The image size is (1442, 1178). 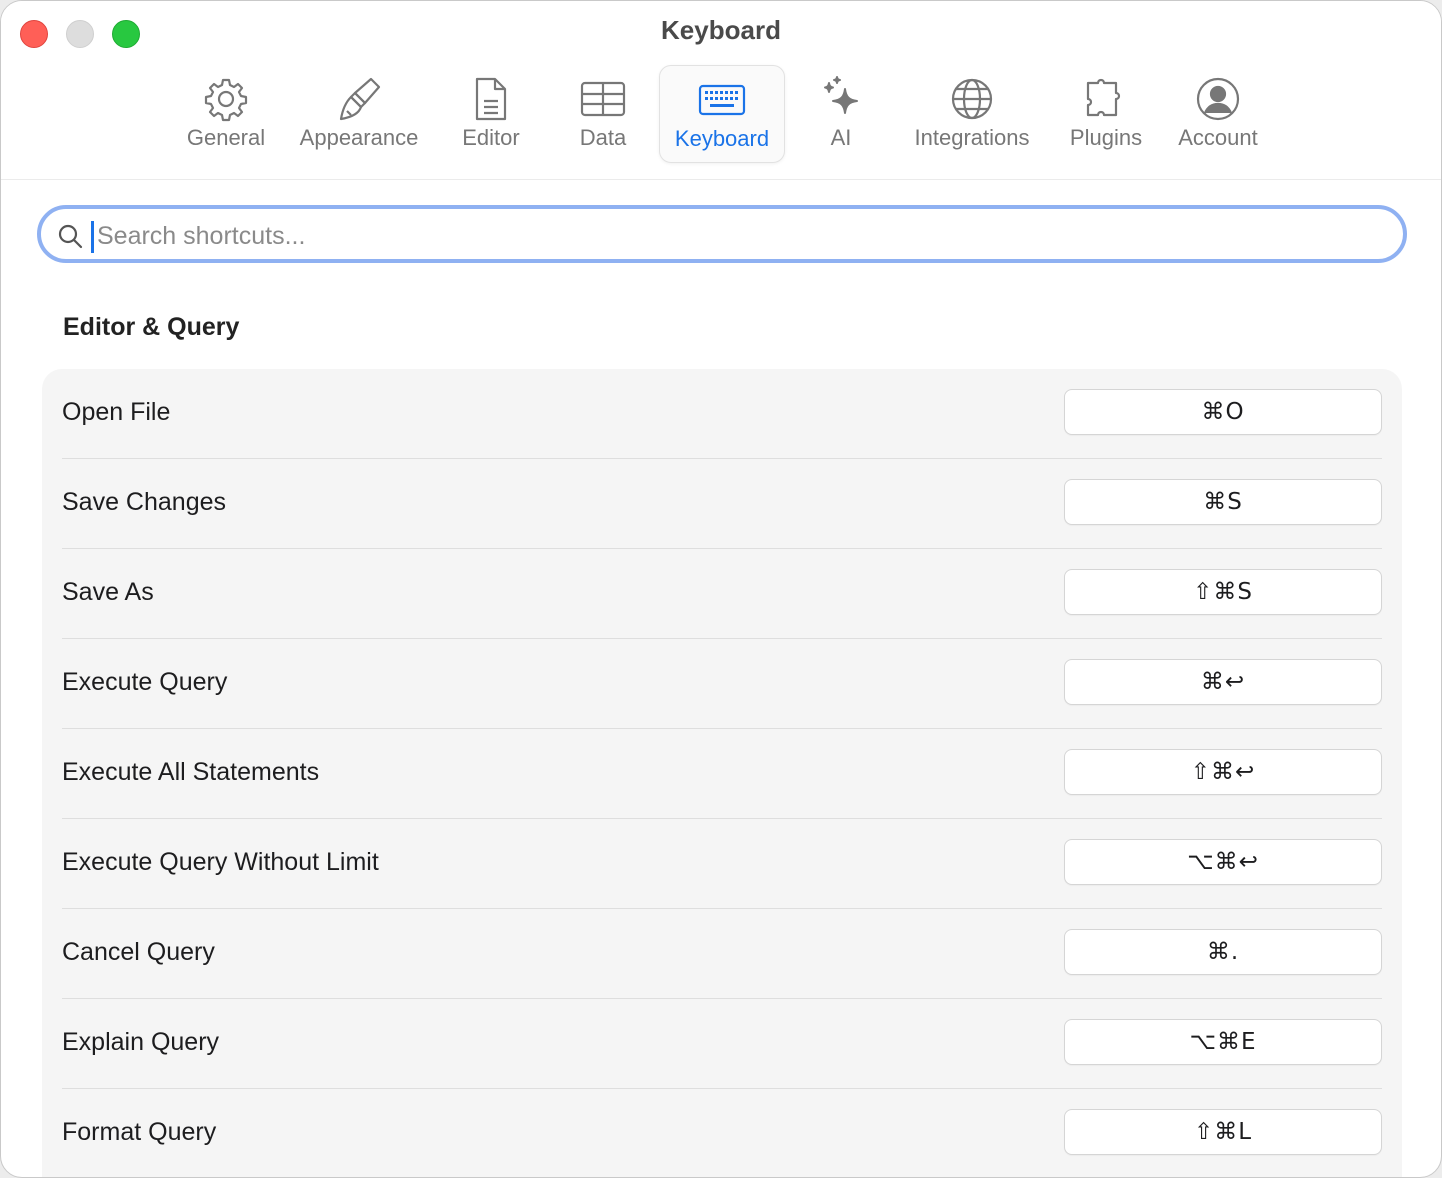 I want to click on shortcut-row: Execute Query Without Limit ⌥⌘↩, so click(x=722, y=864).